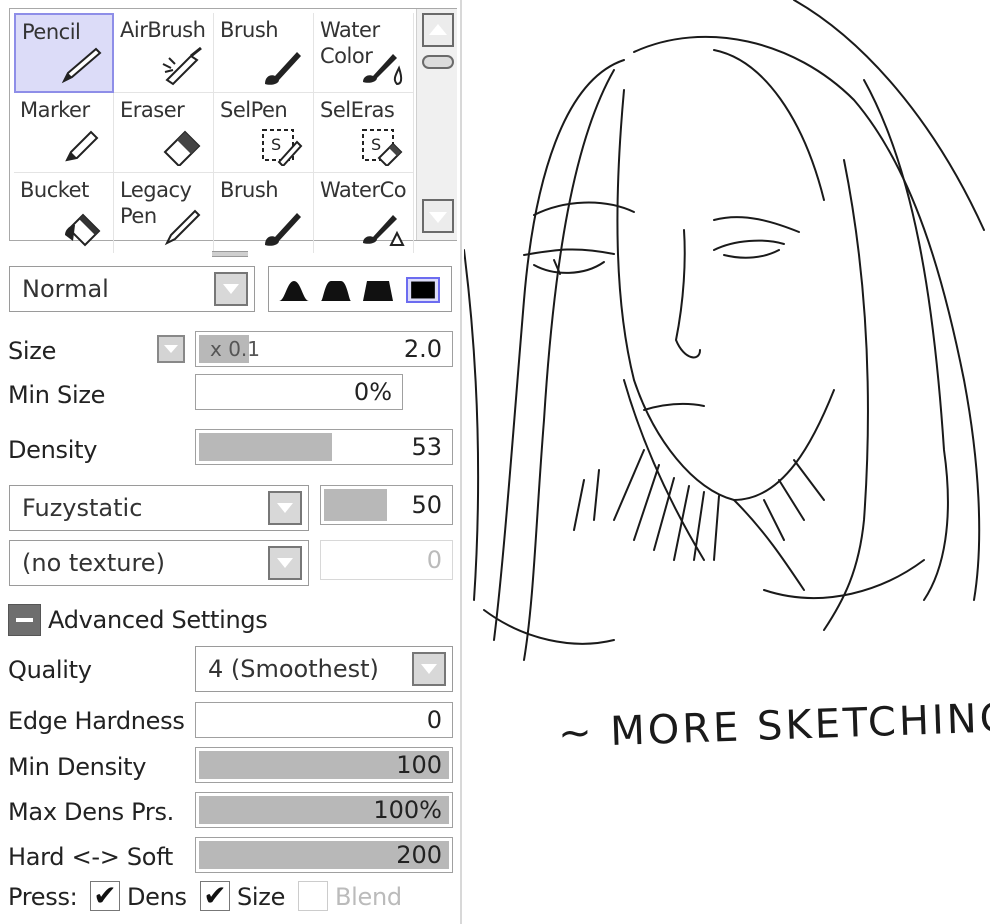 The image size is (990, 924). I want to click on tool-label: Bucket, so click(54, 190).